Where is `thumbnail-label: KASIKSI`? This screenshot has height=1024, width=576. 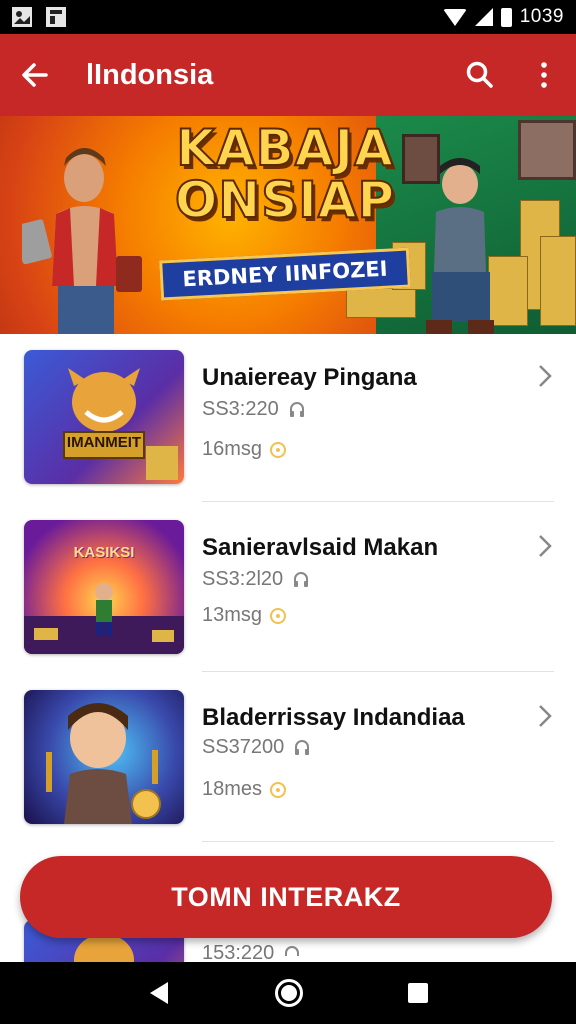 thumbnail-label: KASIKSI is located at coordinates (104, 552).